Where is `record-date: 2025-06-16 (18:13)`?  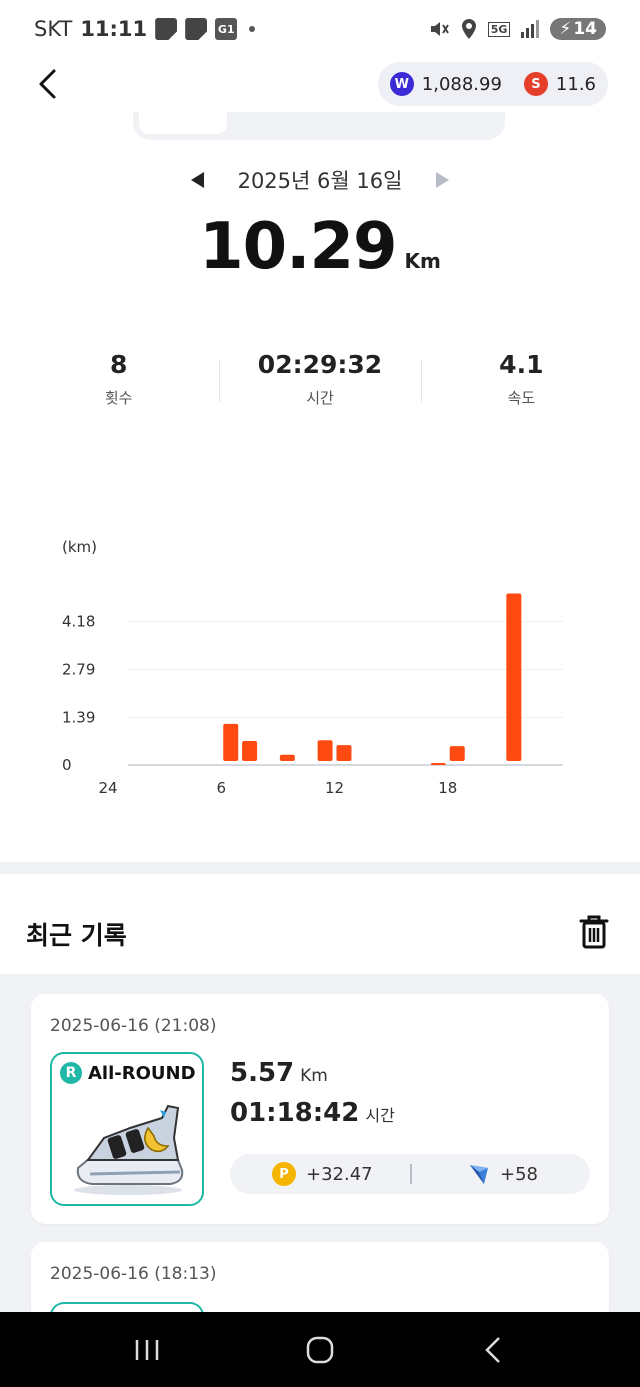
record-date: 2025-06-16 (18:13) is located at coordinates (133, 1274).